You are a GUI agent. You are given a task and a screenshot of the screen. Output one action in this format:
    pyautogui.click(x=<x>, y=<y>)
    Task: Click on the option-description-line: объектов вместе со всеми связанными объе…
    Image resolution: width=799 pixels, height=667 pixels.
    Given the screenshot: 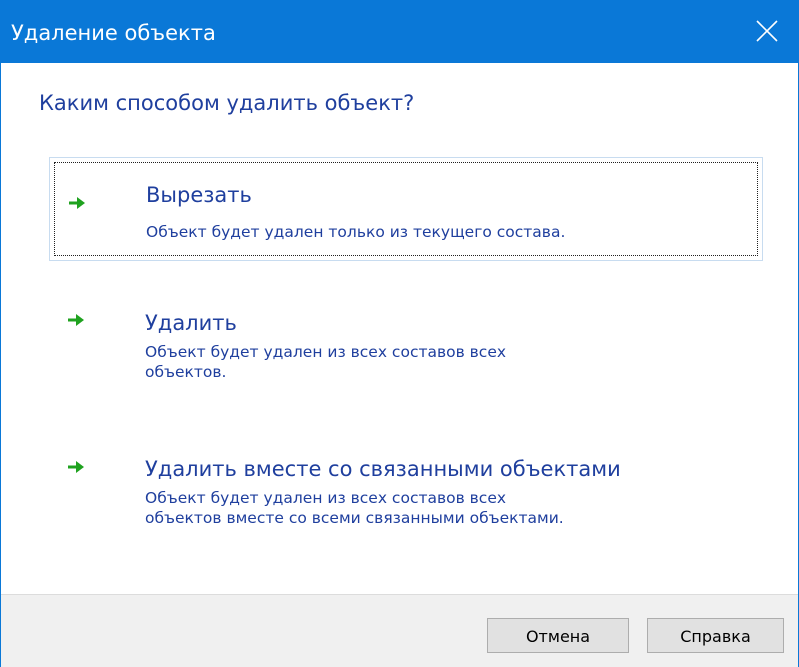 What is the action you would take?
    pyautogui.click(x=354, y=518)
    